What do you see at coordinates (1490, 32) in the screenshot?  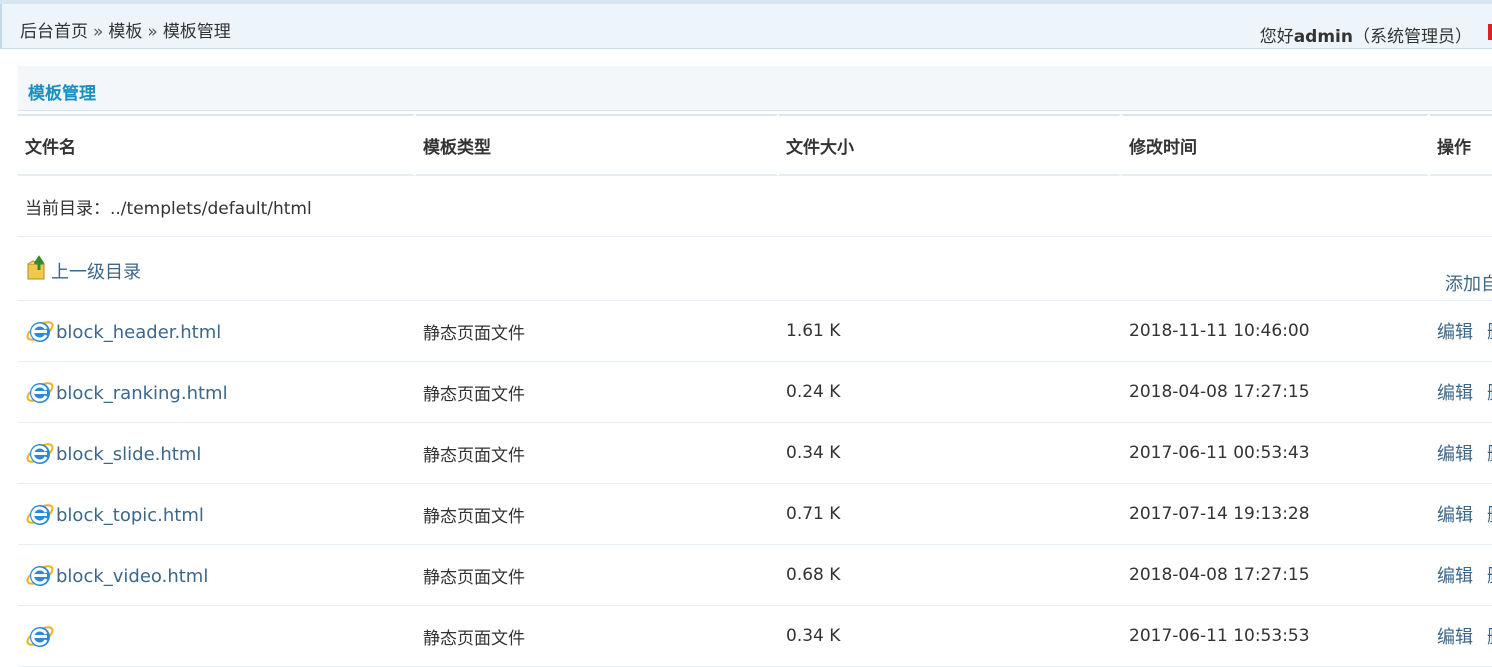 I see `logout-icon` at bounding box center [1490, 32].